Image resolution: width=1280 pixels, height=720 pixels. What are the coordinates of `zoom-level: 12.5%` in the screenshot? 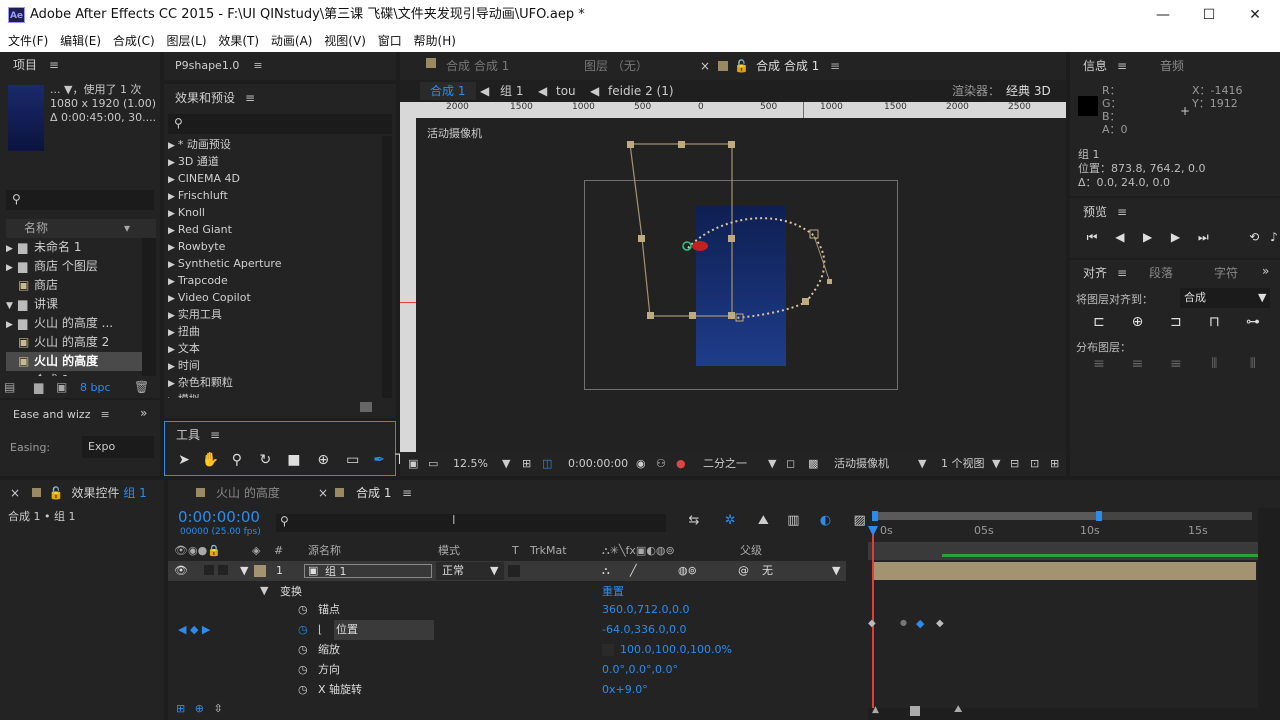 It's located at (470, 464).